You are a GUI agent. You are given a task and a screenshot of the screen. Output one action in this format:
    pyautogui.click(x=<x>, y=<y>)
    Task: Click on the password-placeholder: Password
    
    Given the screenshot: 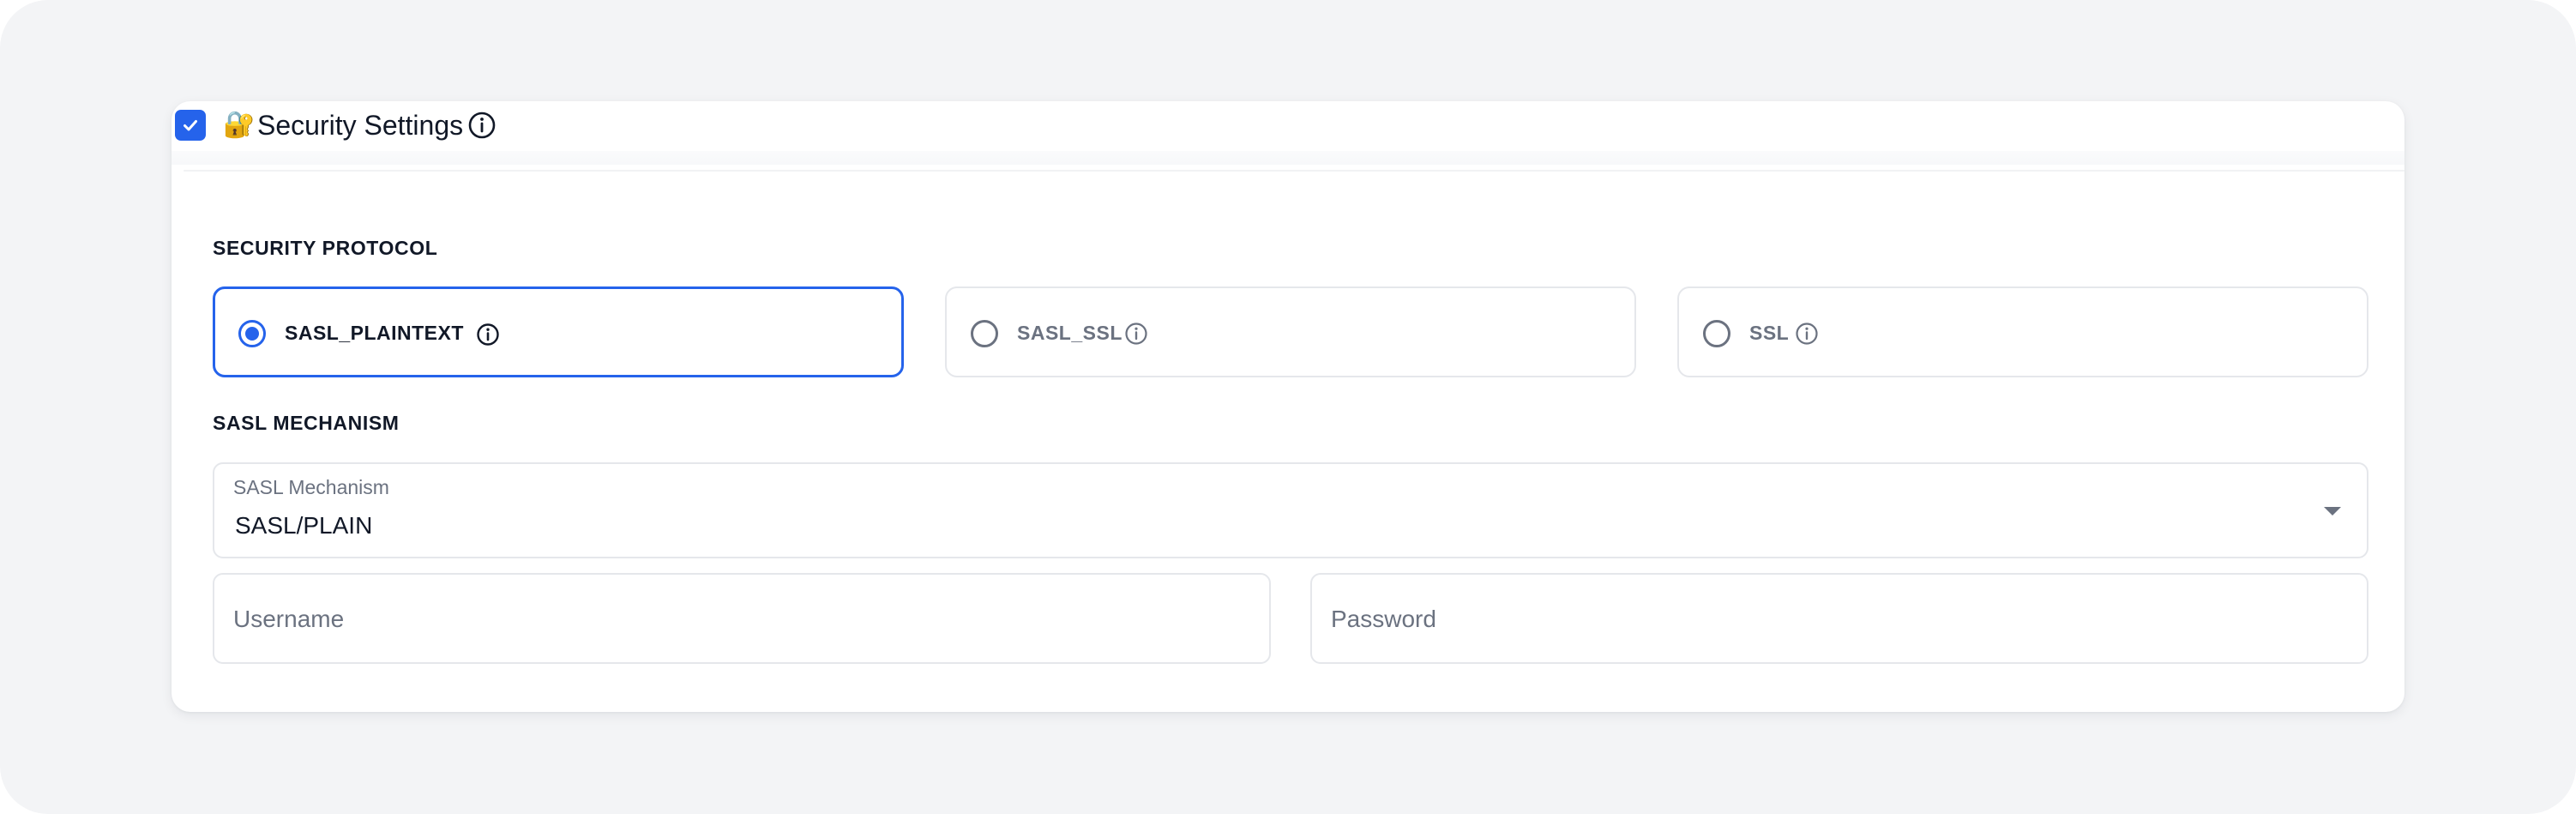 What is the action you would take?
    pyautogui.click(x=1383, y=619)
    